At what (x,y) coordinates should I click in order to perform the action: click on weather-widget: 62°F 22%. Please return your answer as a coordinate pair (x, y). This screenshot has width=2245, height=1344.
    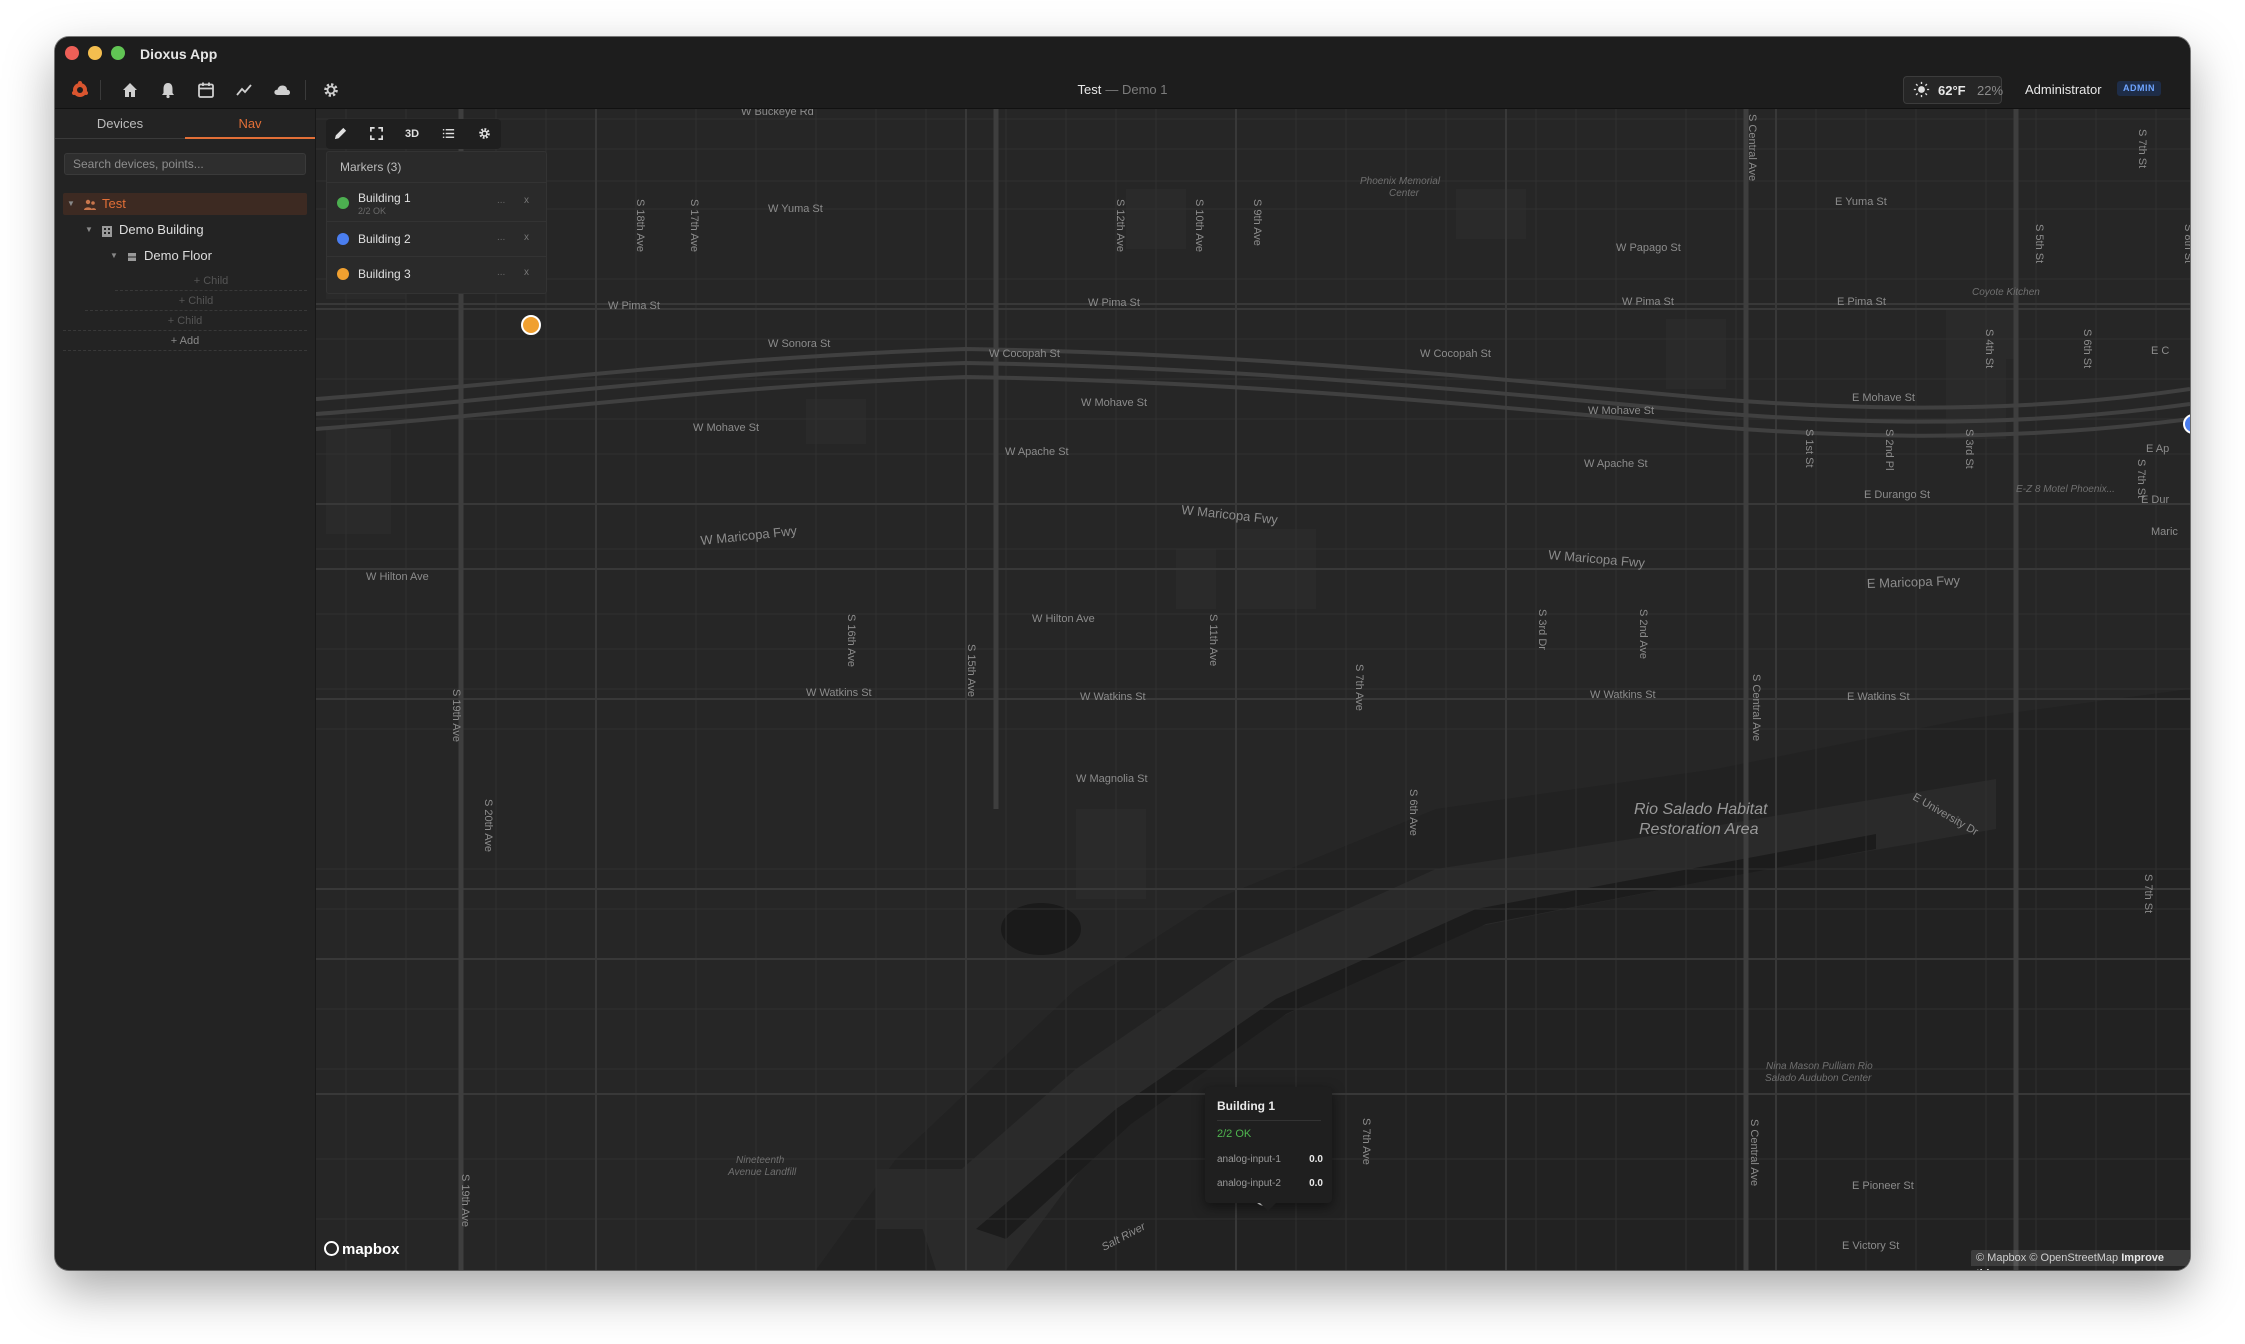
    Looking at the image, I should click on (1953, 90).